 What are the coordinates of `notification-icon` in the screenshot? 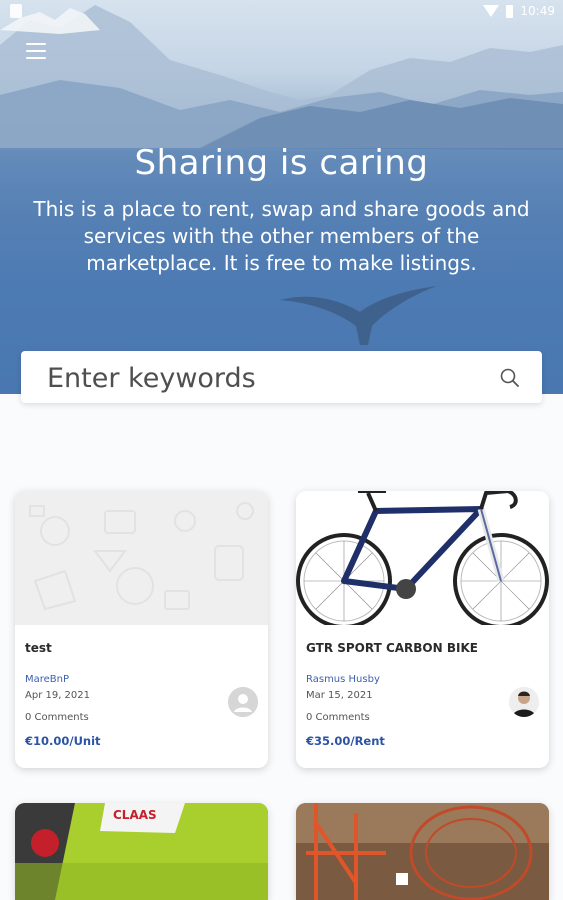 It's located at (16, 11).